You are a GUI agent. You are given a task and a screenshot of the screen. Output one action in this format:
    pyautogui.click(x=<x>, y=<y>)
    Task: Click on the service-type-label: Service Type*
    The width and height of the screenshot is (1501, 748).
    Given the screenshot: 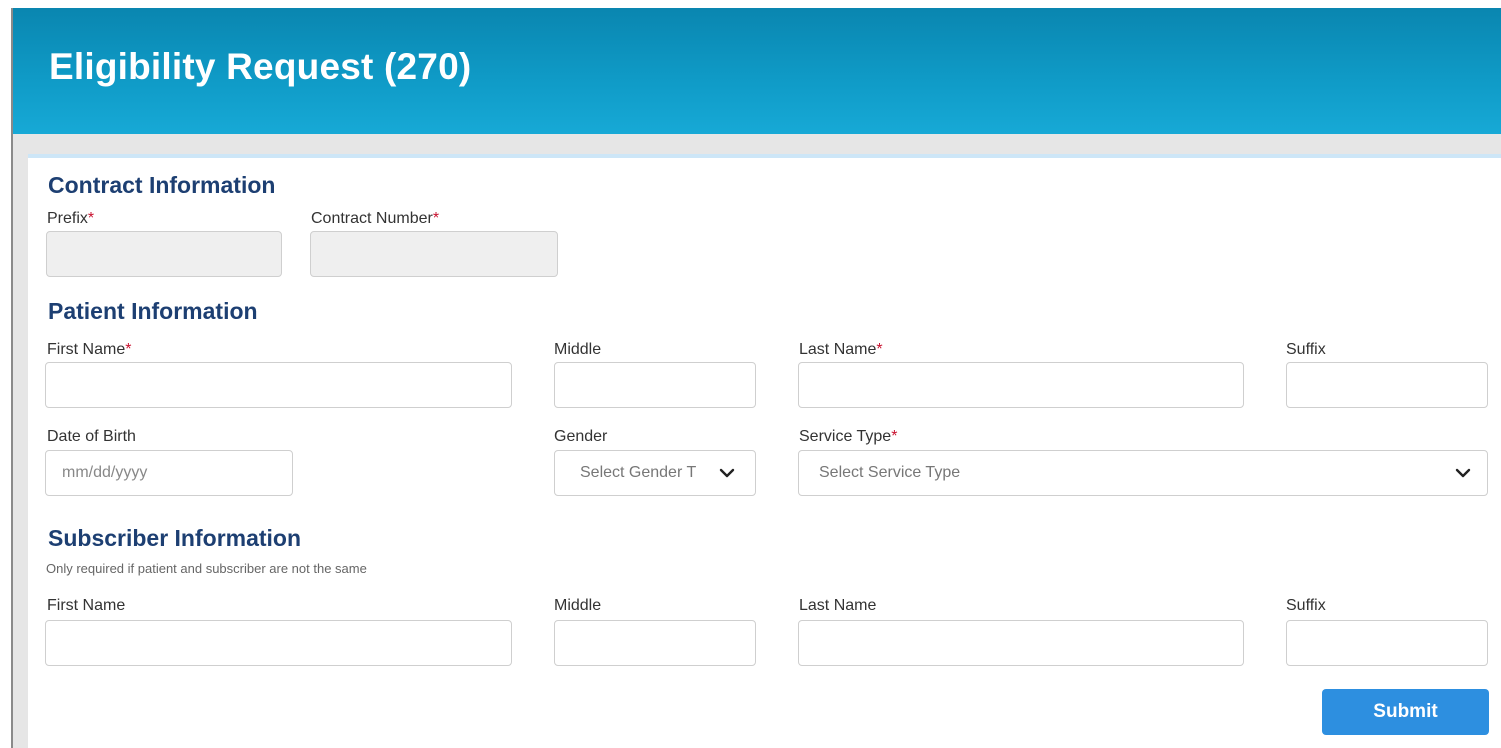 What is the action you would take?
    pyautogui.click(x=848, y=437)
    